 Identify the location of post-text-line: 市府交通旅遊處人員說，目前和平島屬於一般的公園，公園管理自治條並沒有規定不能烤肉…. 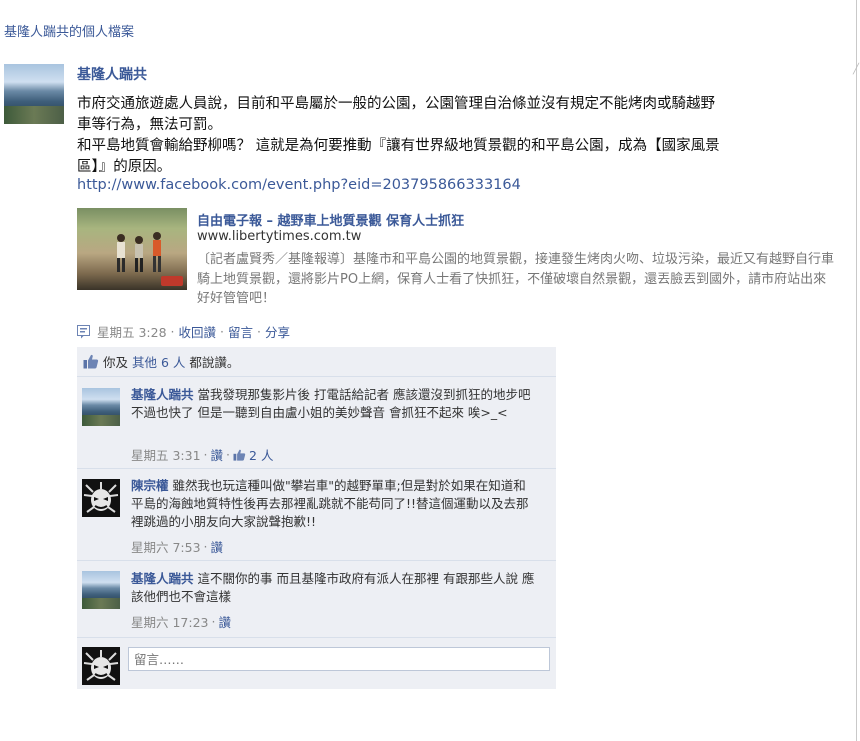
(396, 104).